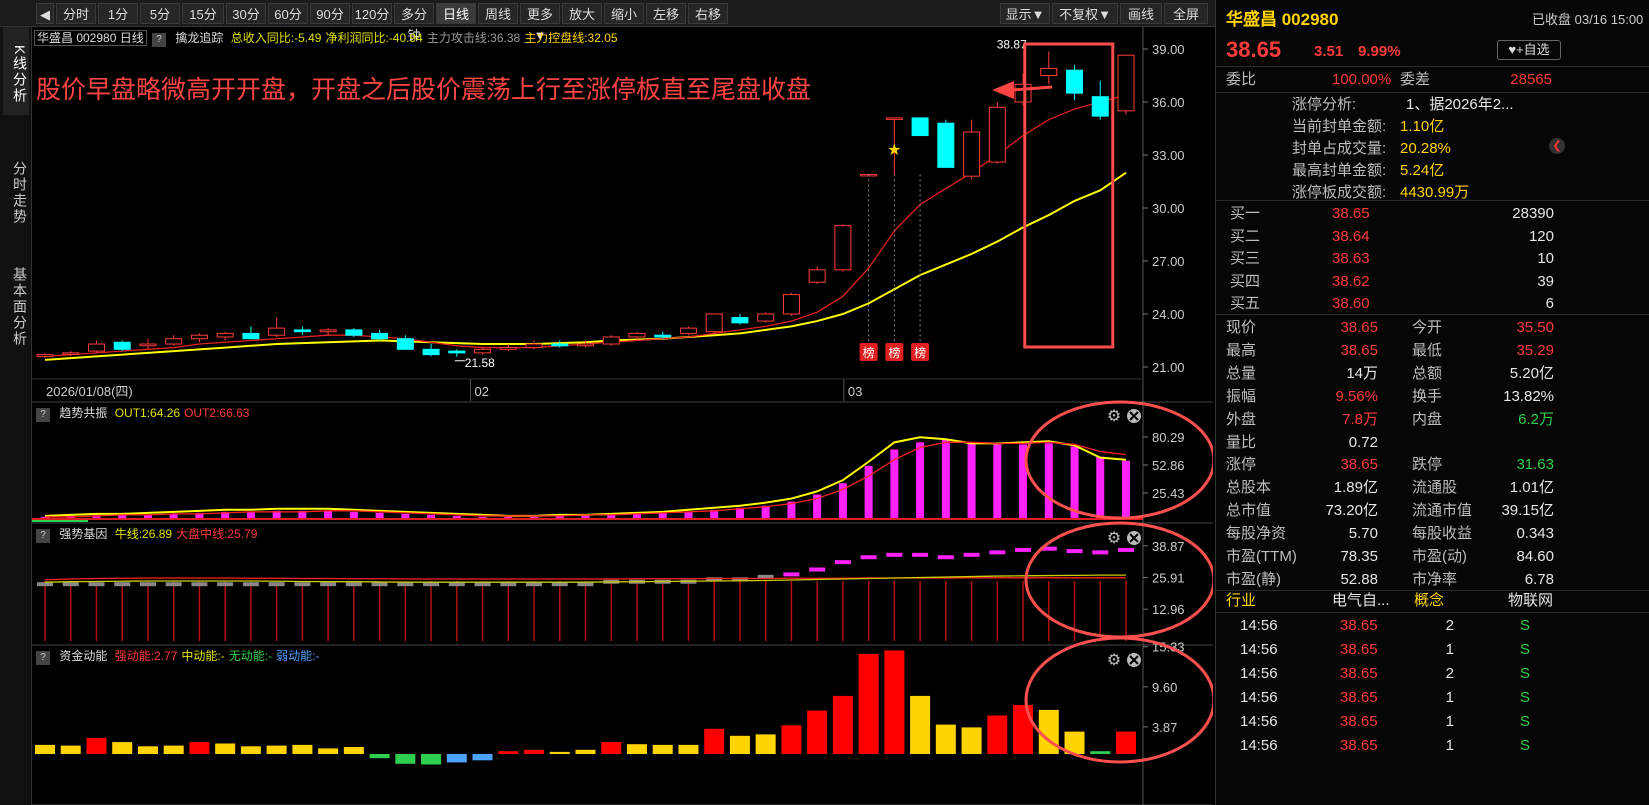 This screenshot has height=805, width=1649. I want to click on adjust-dropdown: 不复权▼, so click(1085, 13).